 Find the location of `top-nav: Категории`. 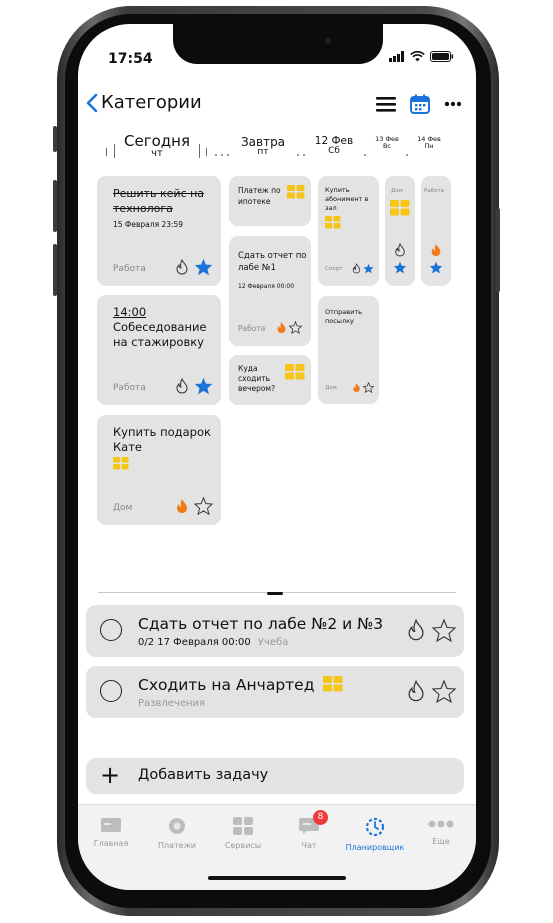

top-nav: Категории is located at coordinates (277, 106).